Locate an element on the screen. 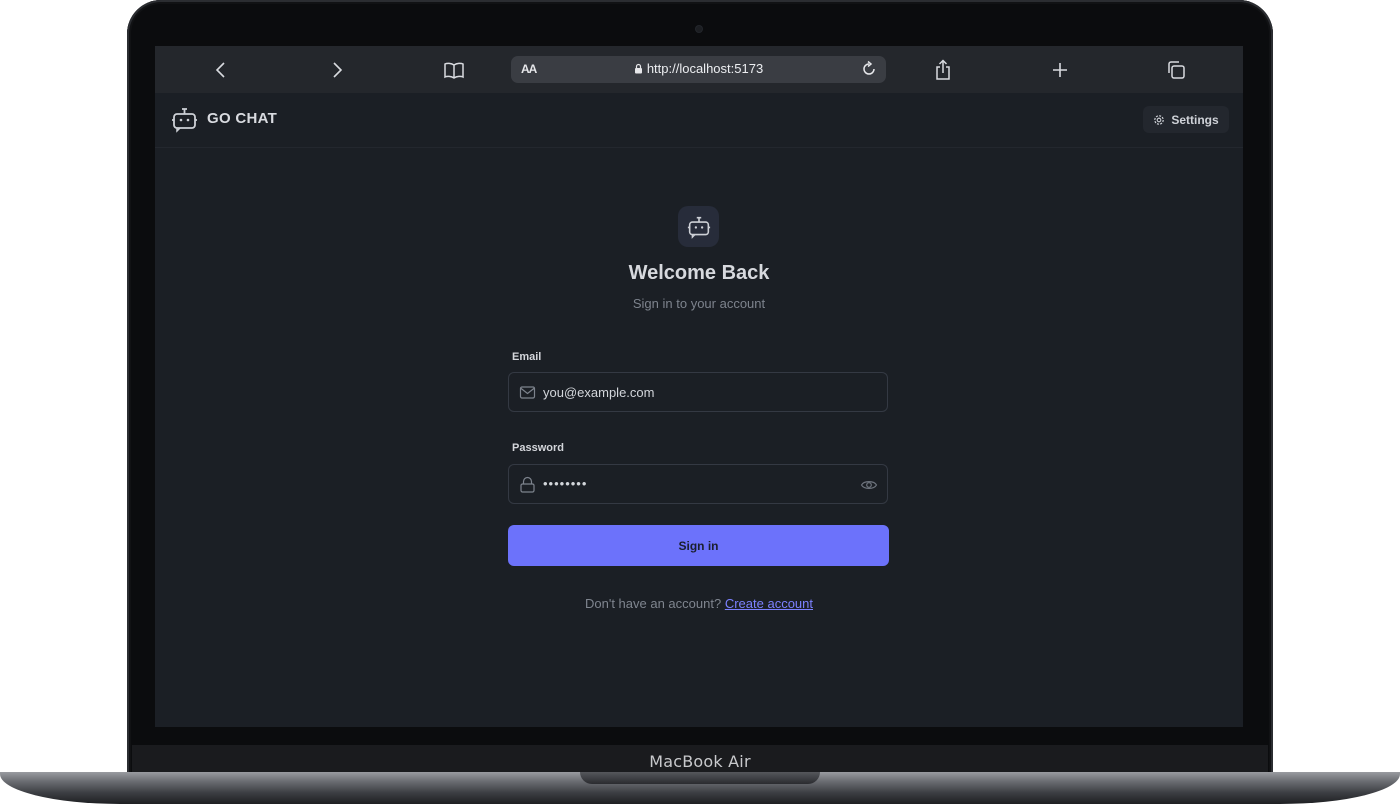 This screenshot has width=1400, height=804. logo-tile is located at coordinates (698, 226).